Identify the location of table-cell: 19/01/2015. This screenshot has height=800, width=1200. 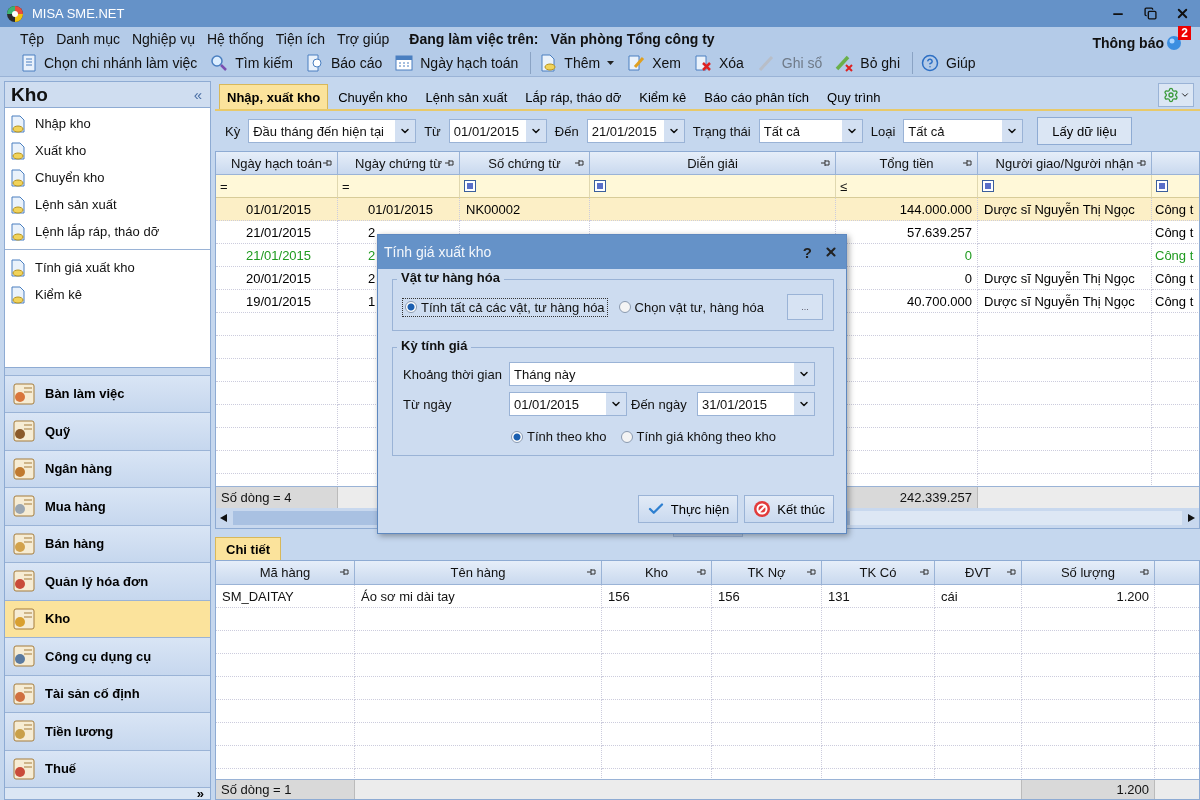
(279, 301).